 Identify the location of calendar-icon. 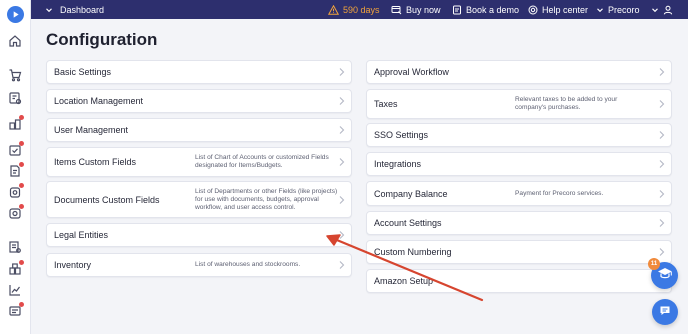
(457, 10).